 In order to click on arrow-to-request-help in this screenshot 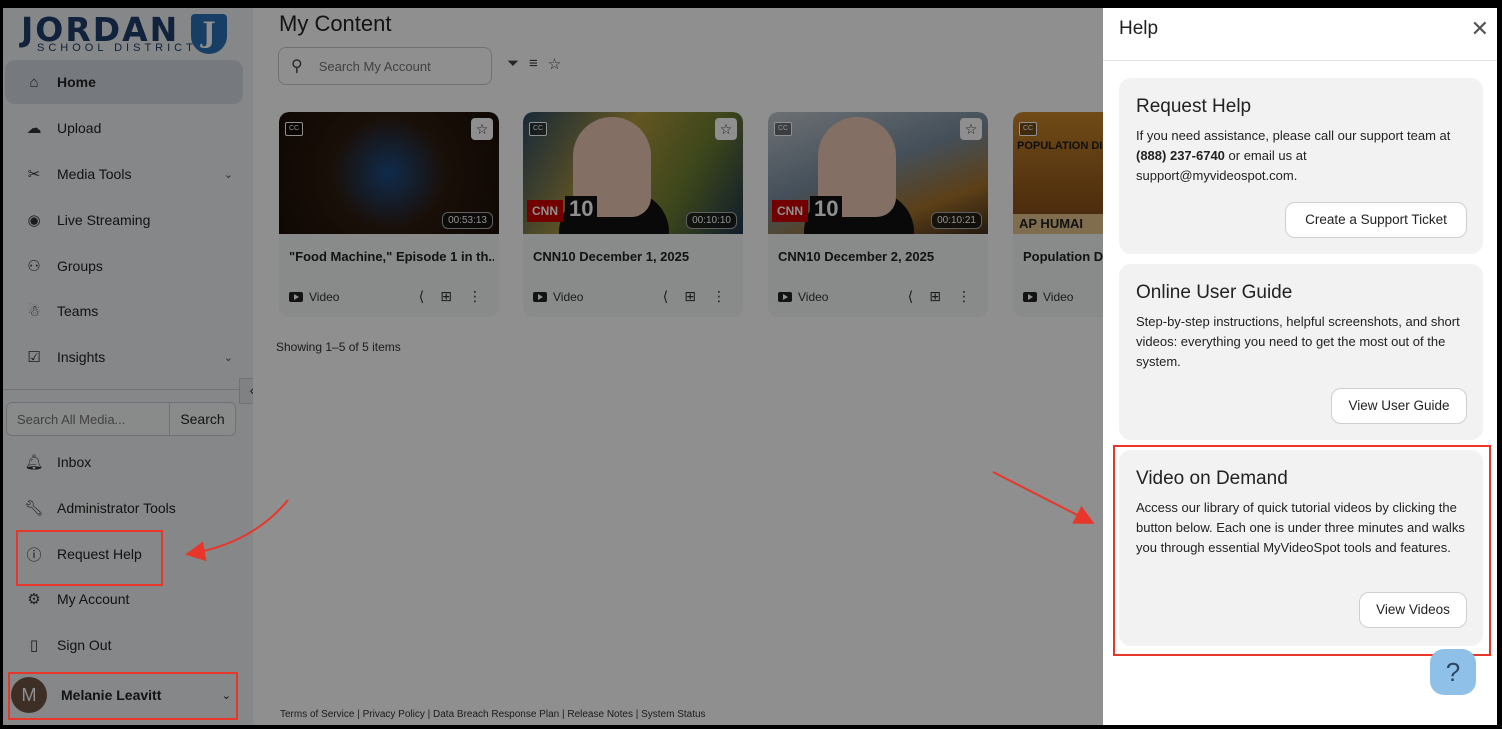, I will do `click(237, 530)`.